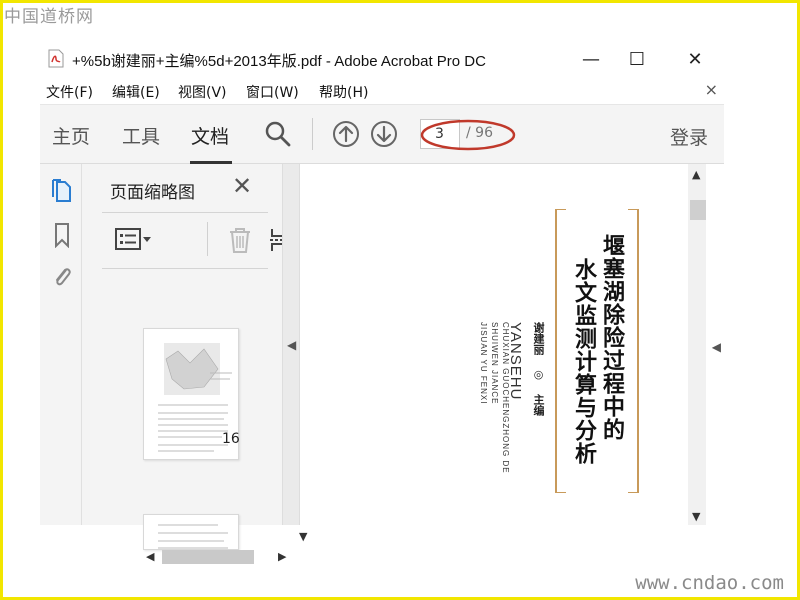 The width and height of the screenshot is (800, 600). I want to click on bookmark-icon, so click(62, 235).